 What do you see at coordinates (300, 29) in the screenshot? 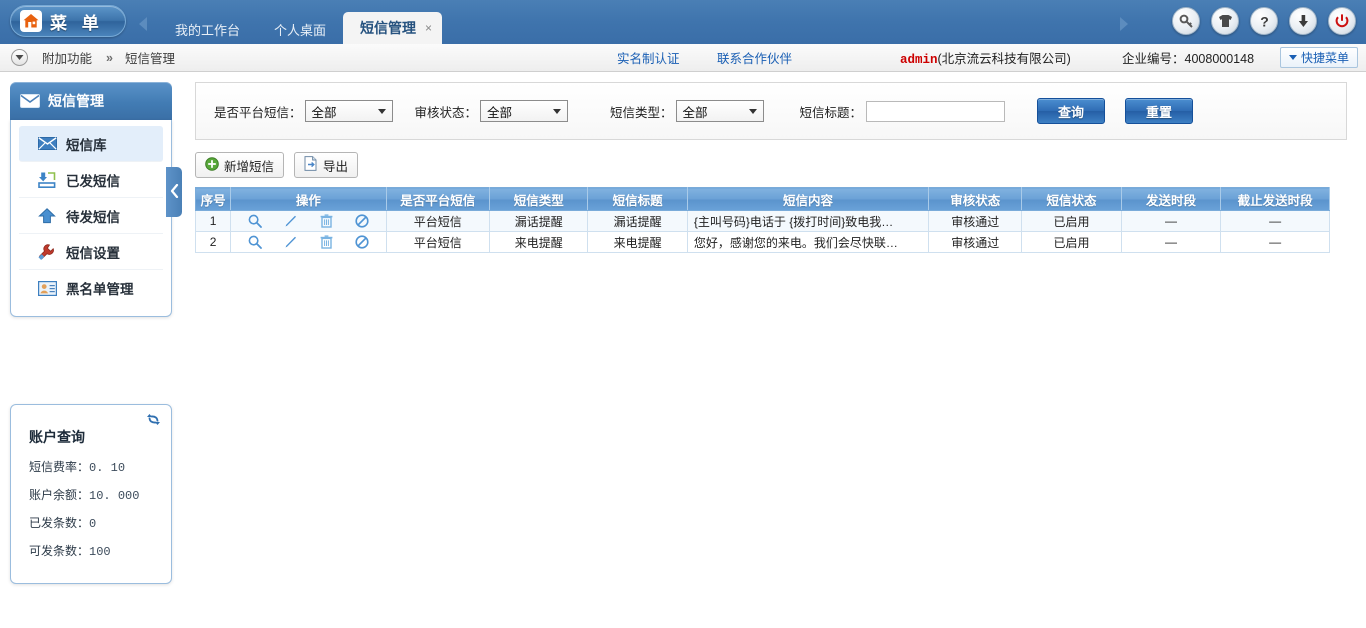
I see `tab-personal-desktop: 个人桌面` at bounding box center [300, 29].